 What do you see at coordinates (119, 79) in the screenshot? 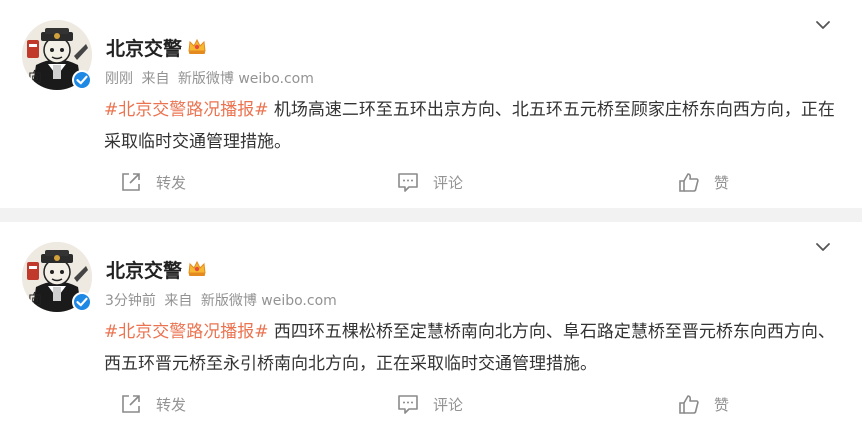
I see `post-time: 刚刚` at bounding box center [119, 79].